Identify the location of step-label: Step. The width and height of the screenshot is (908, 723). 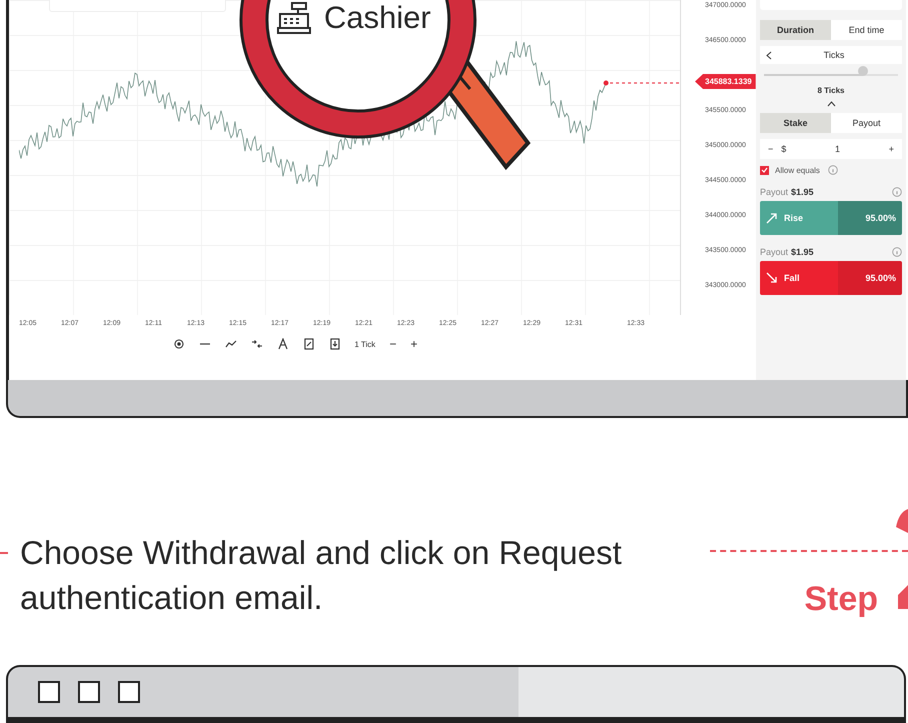
(841, 599).